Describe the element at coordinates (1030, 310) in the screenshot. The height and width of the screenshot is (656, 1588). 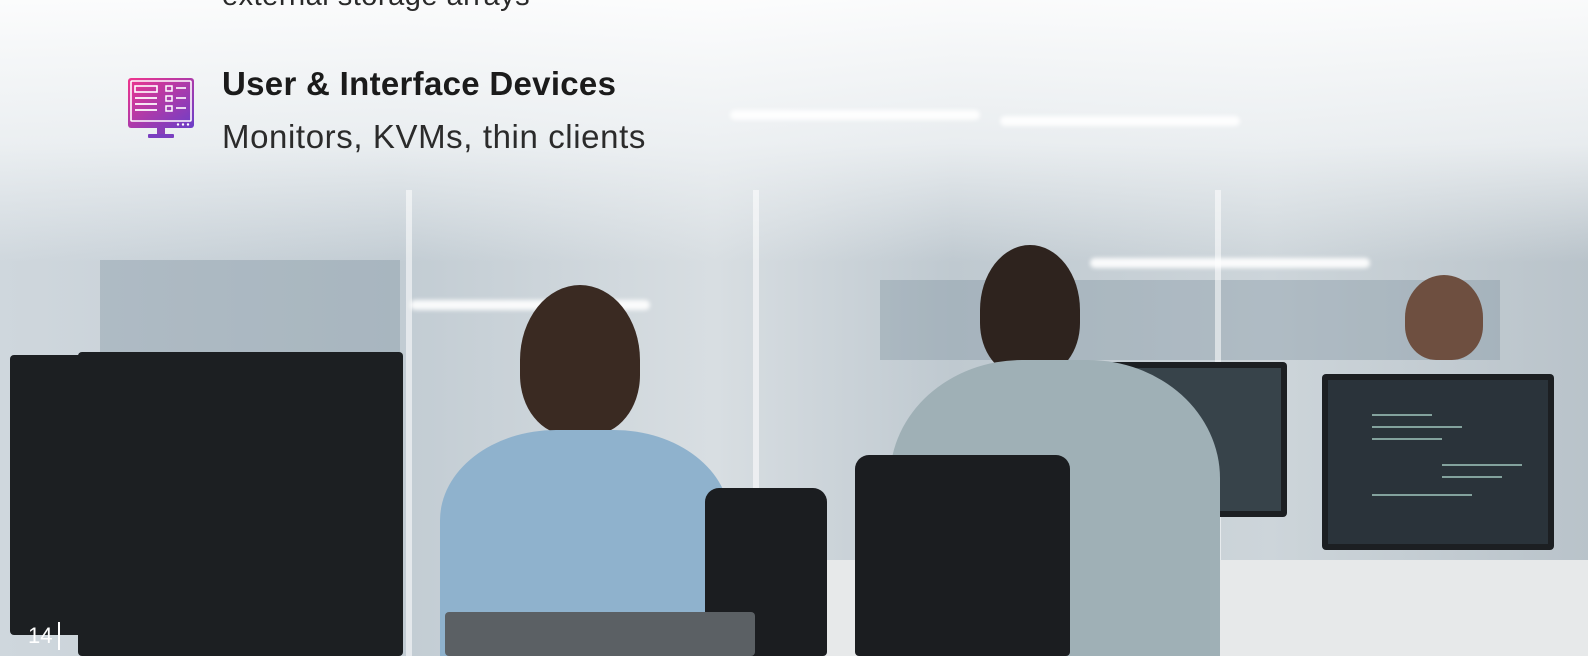
I see `person-man-head` at that location.